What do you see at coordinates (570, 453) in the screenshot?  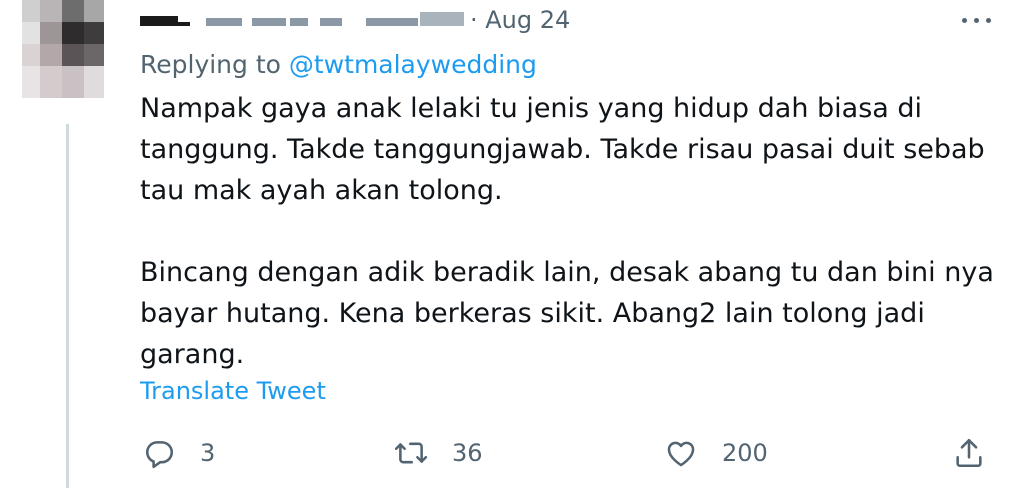 I see `tweet-action-bar: 3 36 200` at bounding box center [570, 453].